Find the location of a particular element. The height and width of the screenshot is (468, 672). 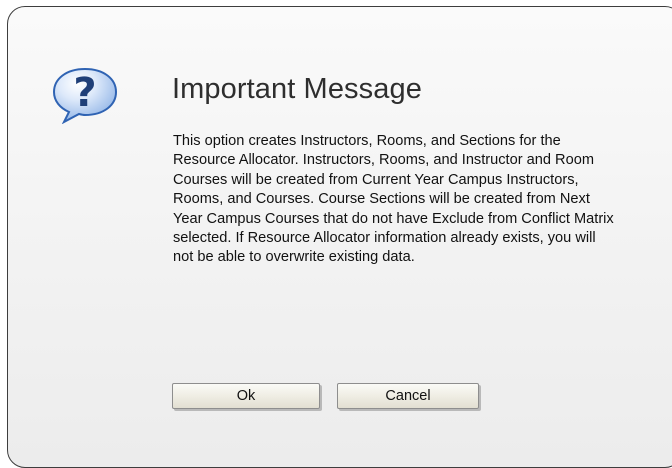

ok-button: Ok is located at coordinates (246, 396).